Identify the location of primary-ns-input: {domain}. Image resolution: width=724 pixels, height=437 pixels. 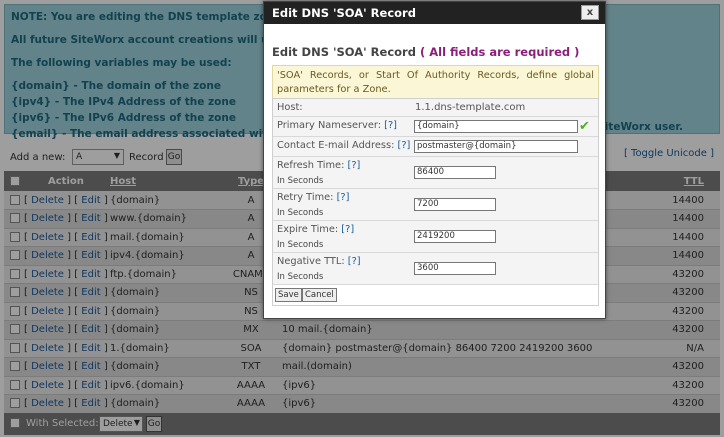
(496, 126).